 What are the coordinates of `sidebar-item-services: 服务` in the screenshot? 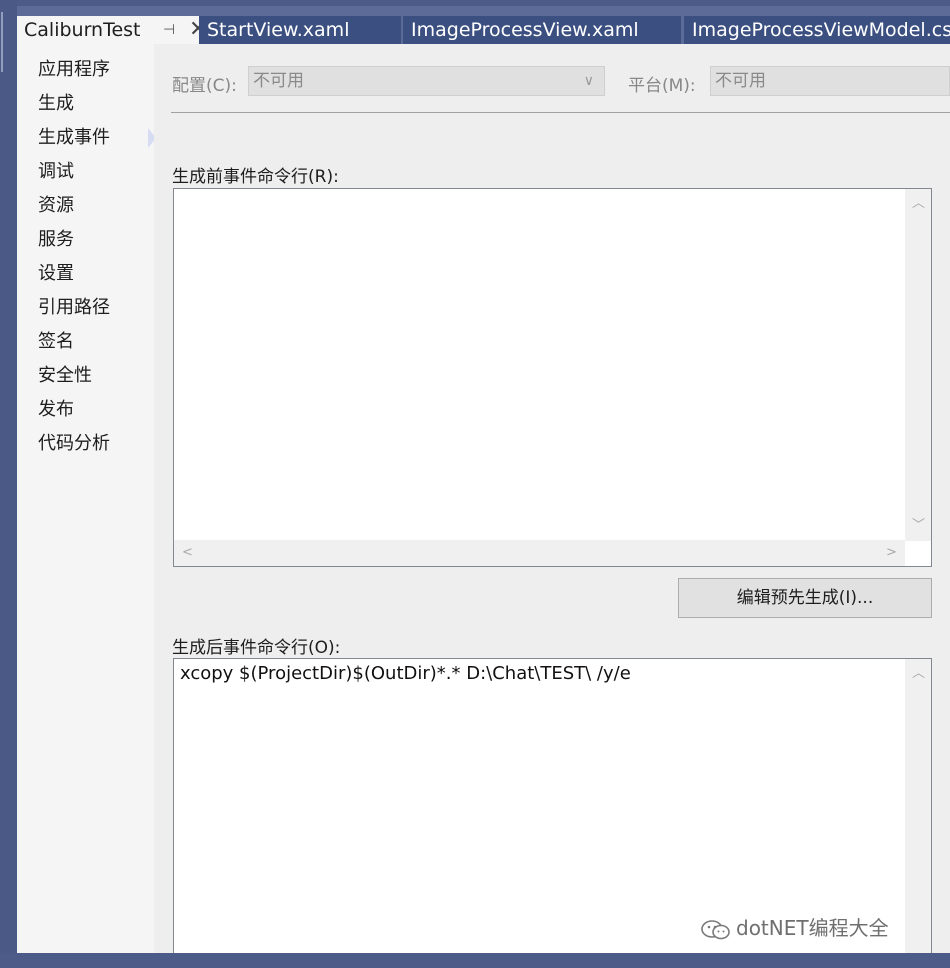 It's located at (56, 240).